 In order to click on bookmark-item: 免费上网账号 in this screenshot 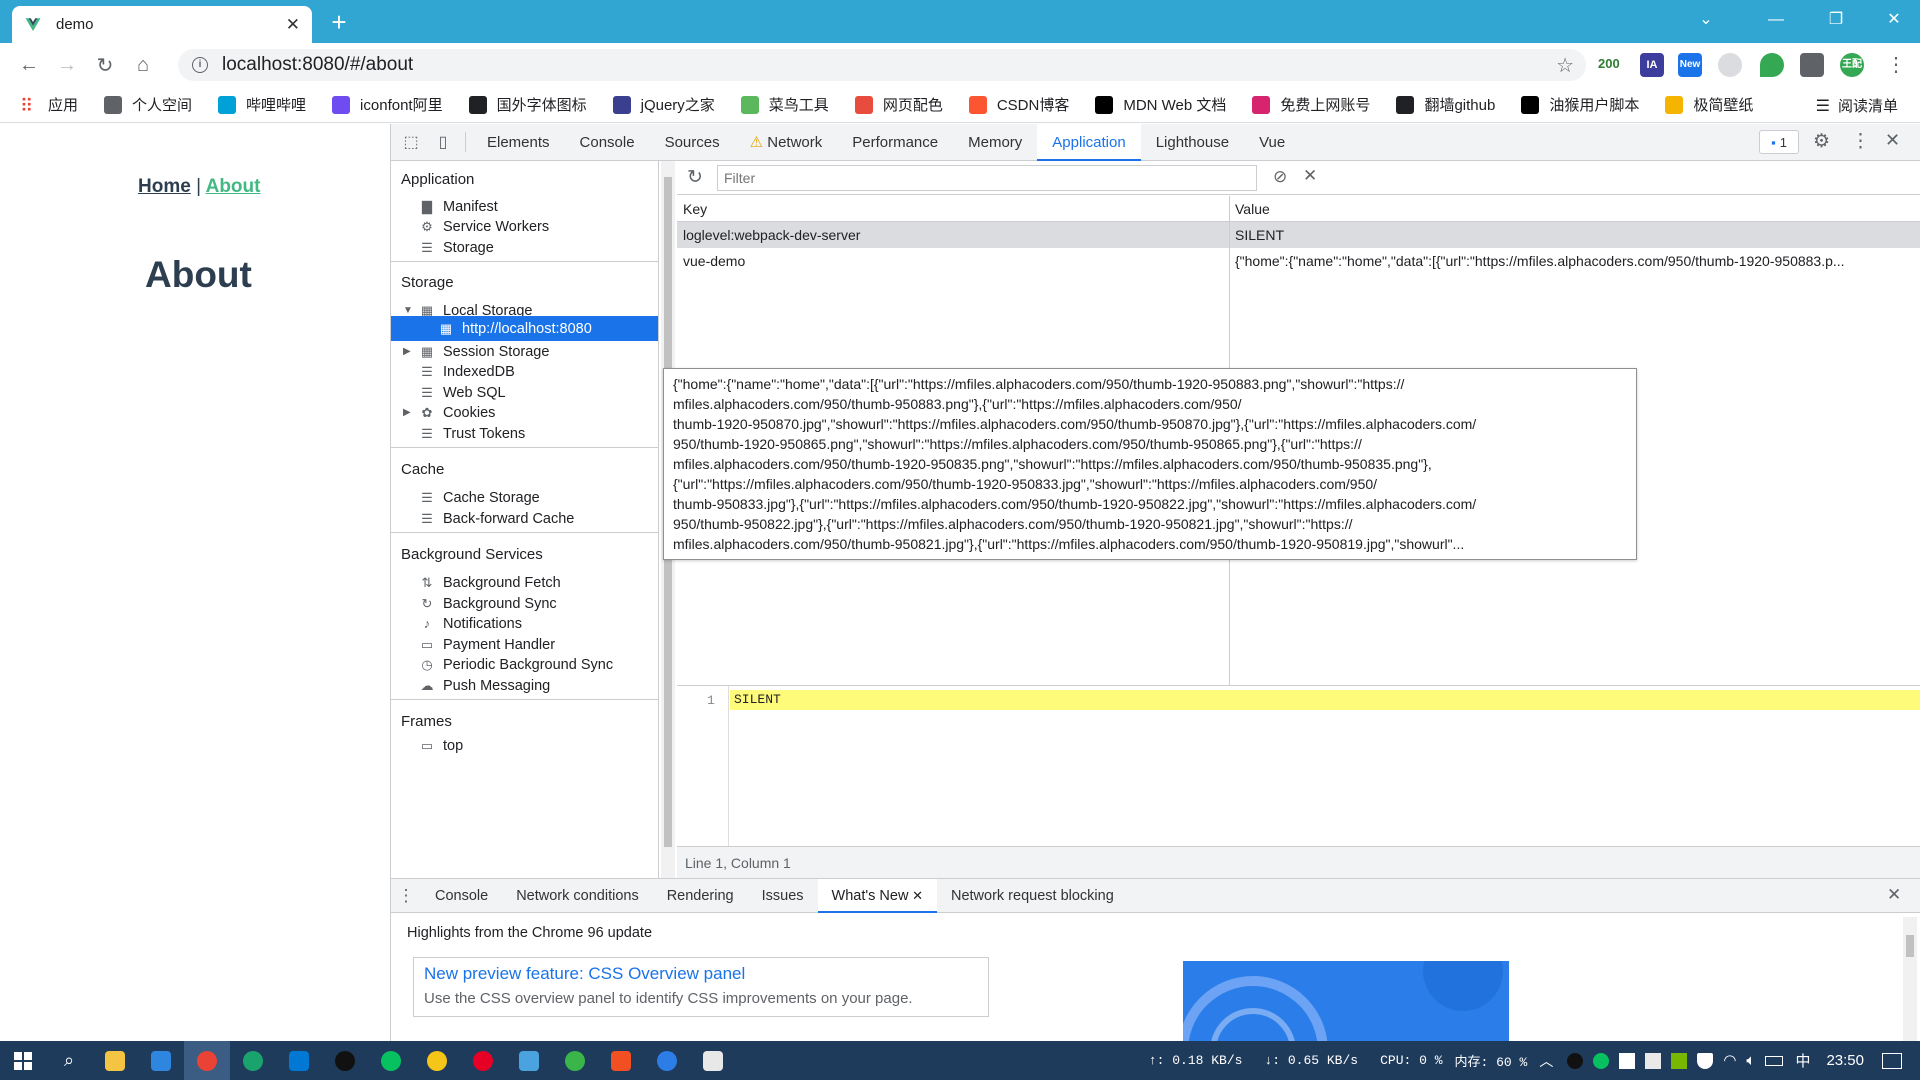, I will do `click(1311, 104)`.